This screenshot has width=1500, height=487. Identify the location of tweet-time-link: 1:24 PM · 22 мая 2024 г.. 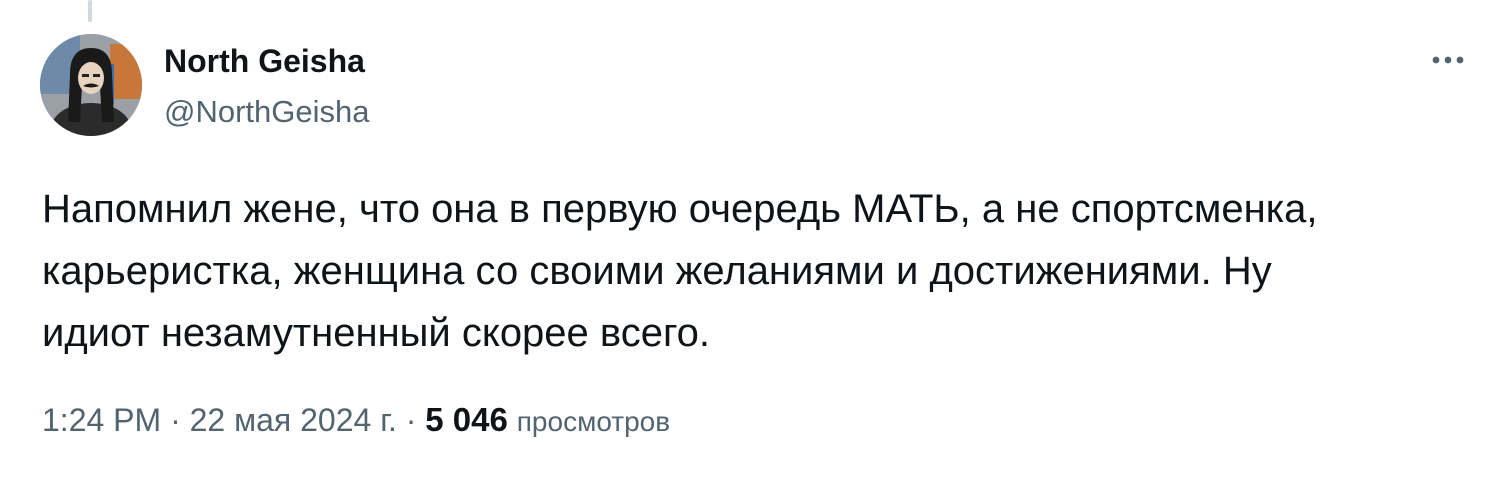
(219, 420).